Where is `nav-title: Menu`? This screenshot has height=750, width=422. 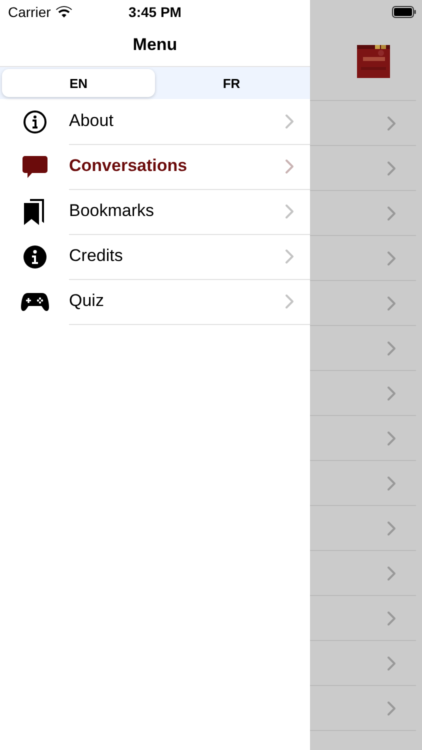 nav-title: Menu is located at coordinates (155, 44).